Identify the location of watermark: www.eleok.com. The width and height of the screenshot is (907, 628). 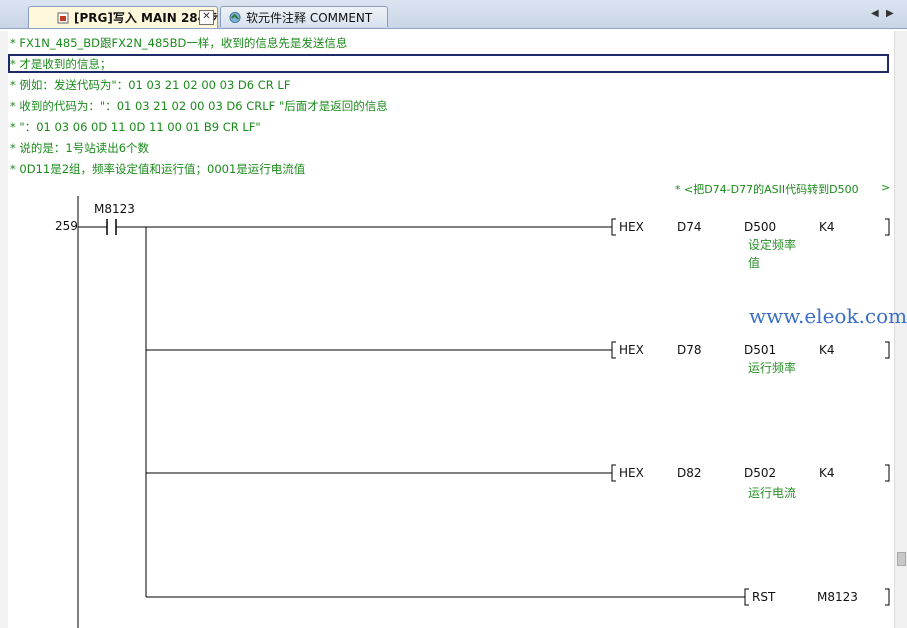
(828, 316).